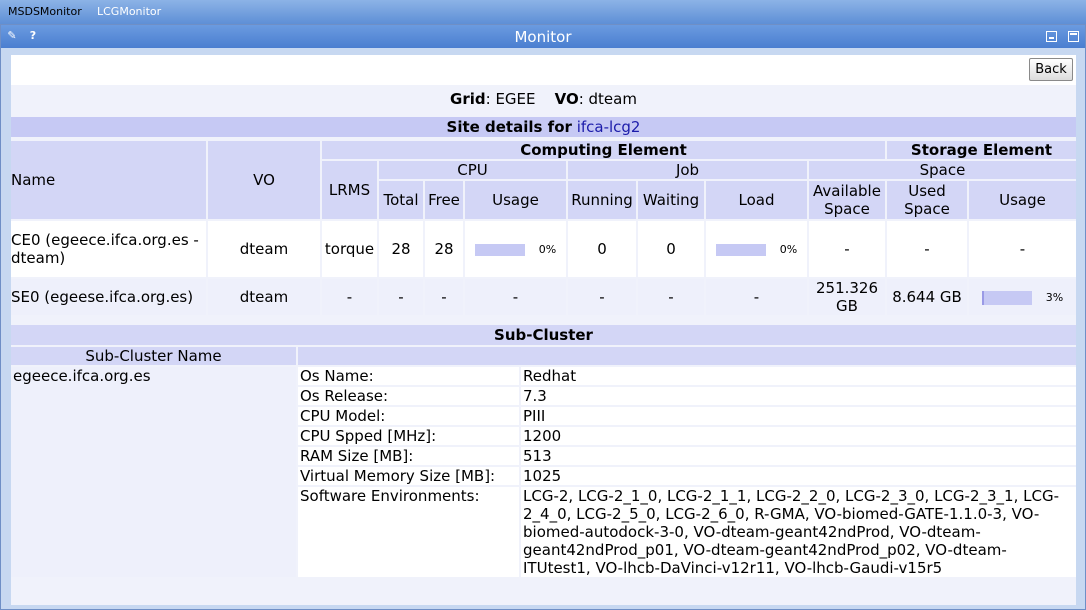 The width and height of the screenshot is (1086, 610). I want to click on header-space: Space, so click(942, 170).